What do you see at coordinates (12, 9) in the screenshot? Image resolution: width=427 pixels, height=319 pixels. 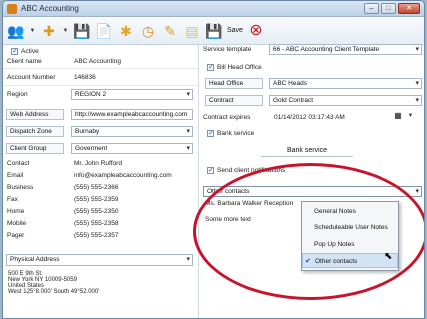 I see `app-icon` at bounding box center [12, 9].